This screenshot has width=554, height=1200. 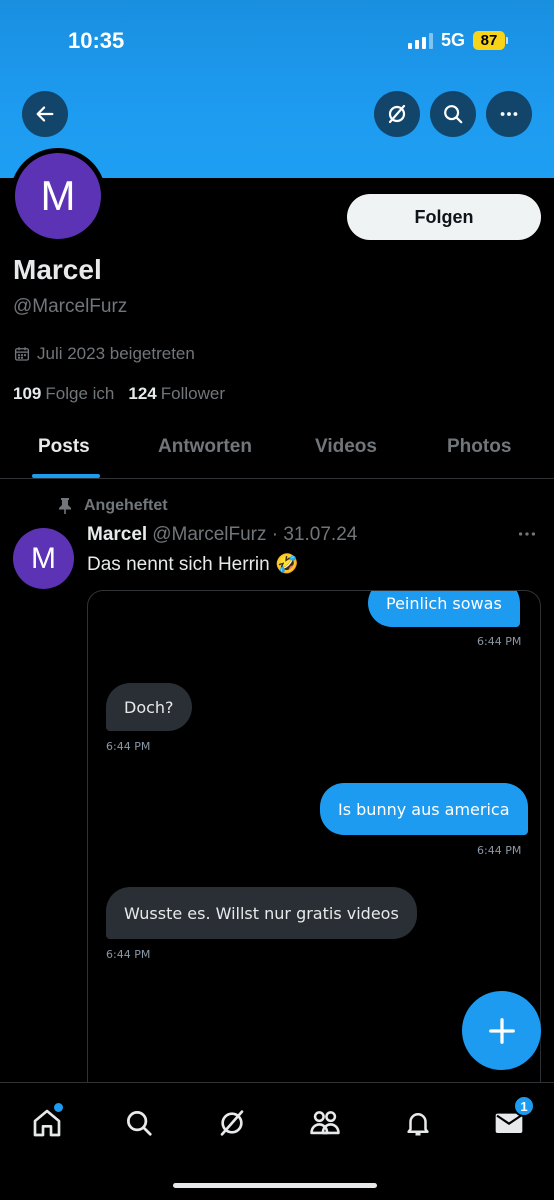 I want to click on battery-icon: 87, so click(x=490, y=40).